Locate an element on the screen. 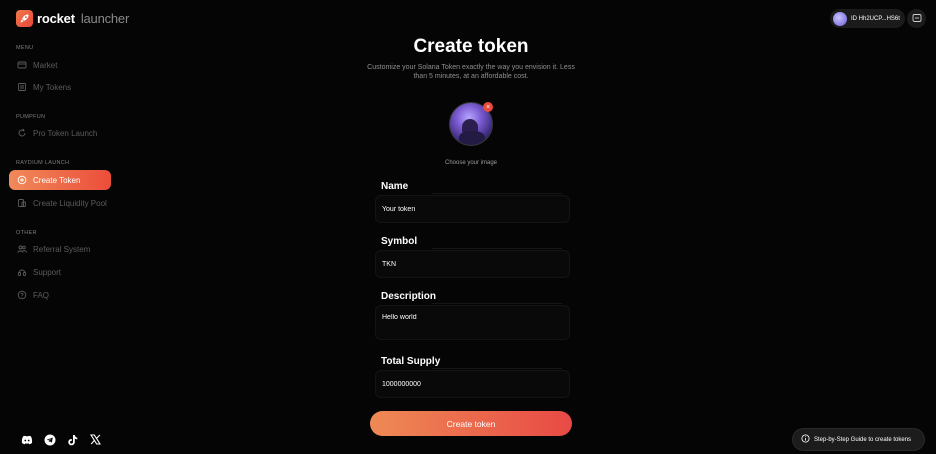 The width and height of the screenshot is (936, 454). sidebar-item-my-tokens: My Tokens is located at coordinates (60, 87).